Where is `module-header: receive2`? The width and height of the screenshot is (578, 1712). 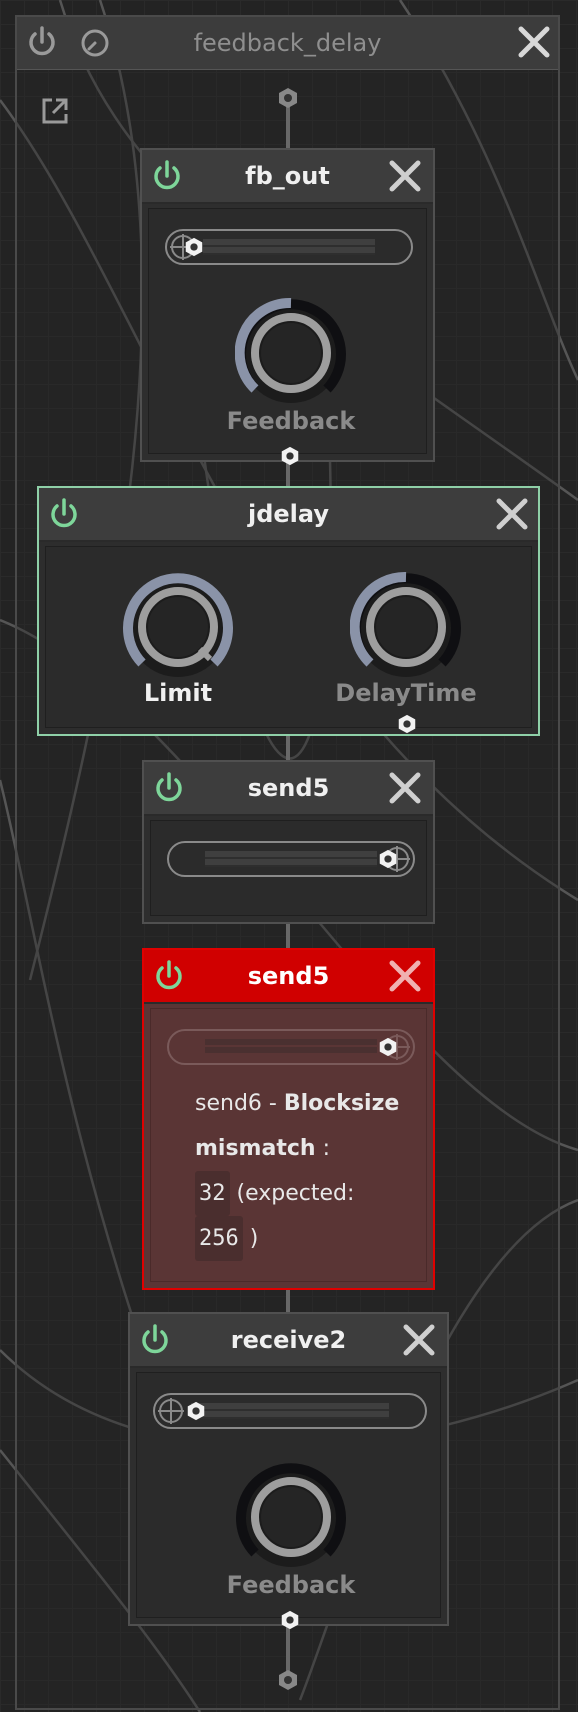 module-header: receive2 is located at coordinates (288, 1341).